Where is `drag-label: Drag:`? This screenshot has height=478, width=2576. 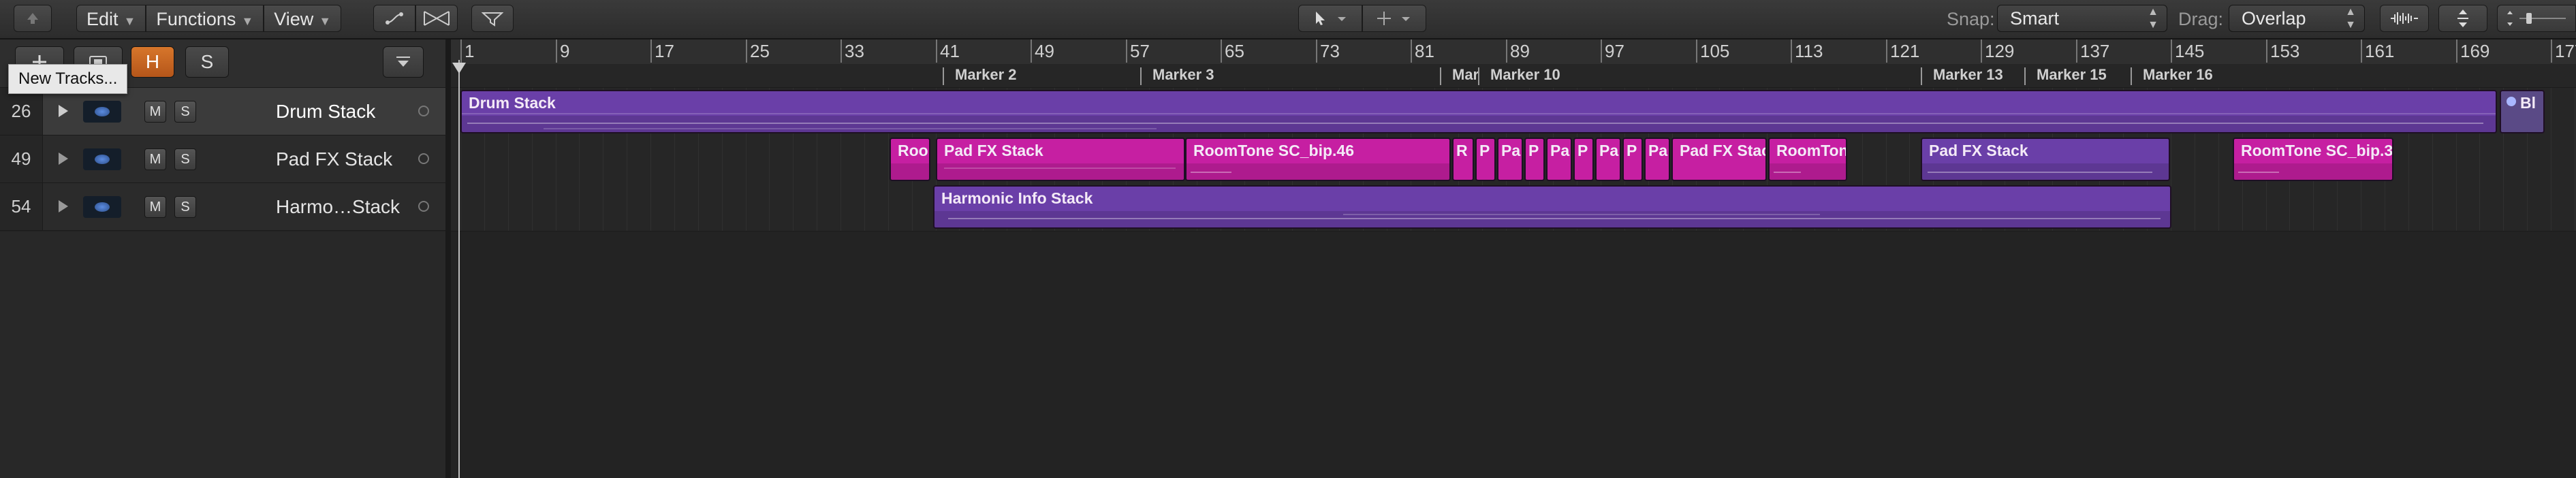
drag-label: Drag: is located at coordinates (2201, 19).